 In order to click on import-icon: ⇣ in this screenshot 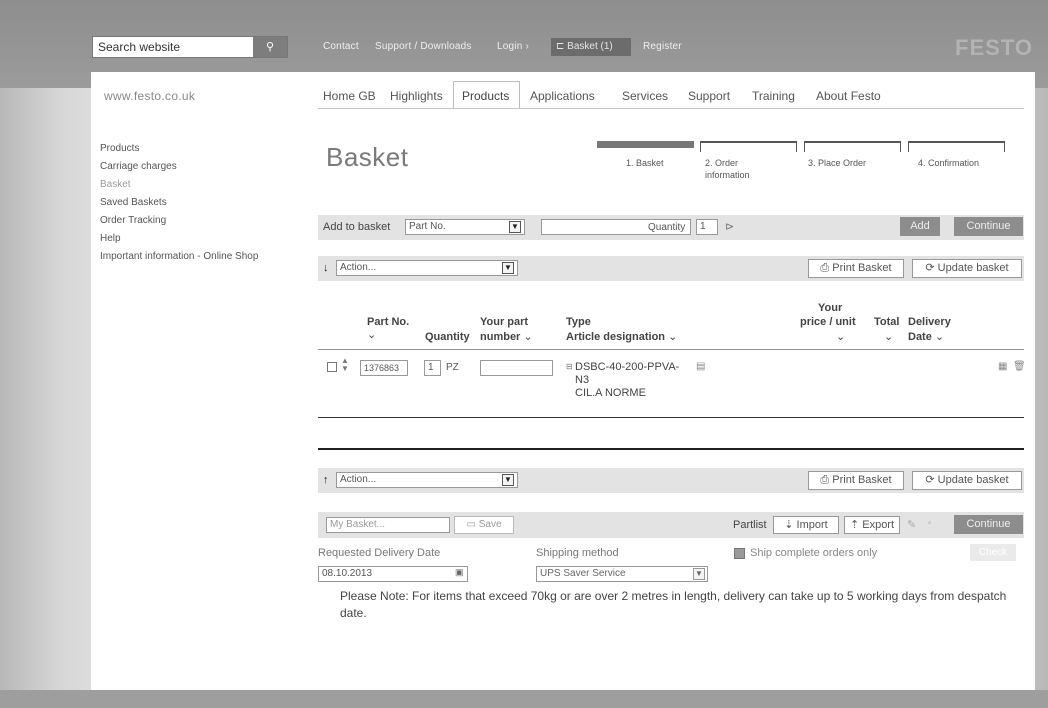, I will do `click(789, 525)`.